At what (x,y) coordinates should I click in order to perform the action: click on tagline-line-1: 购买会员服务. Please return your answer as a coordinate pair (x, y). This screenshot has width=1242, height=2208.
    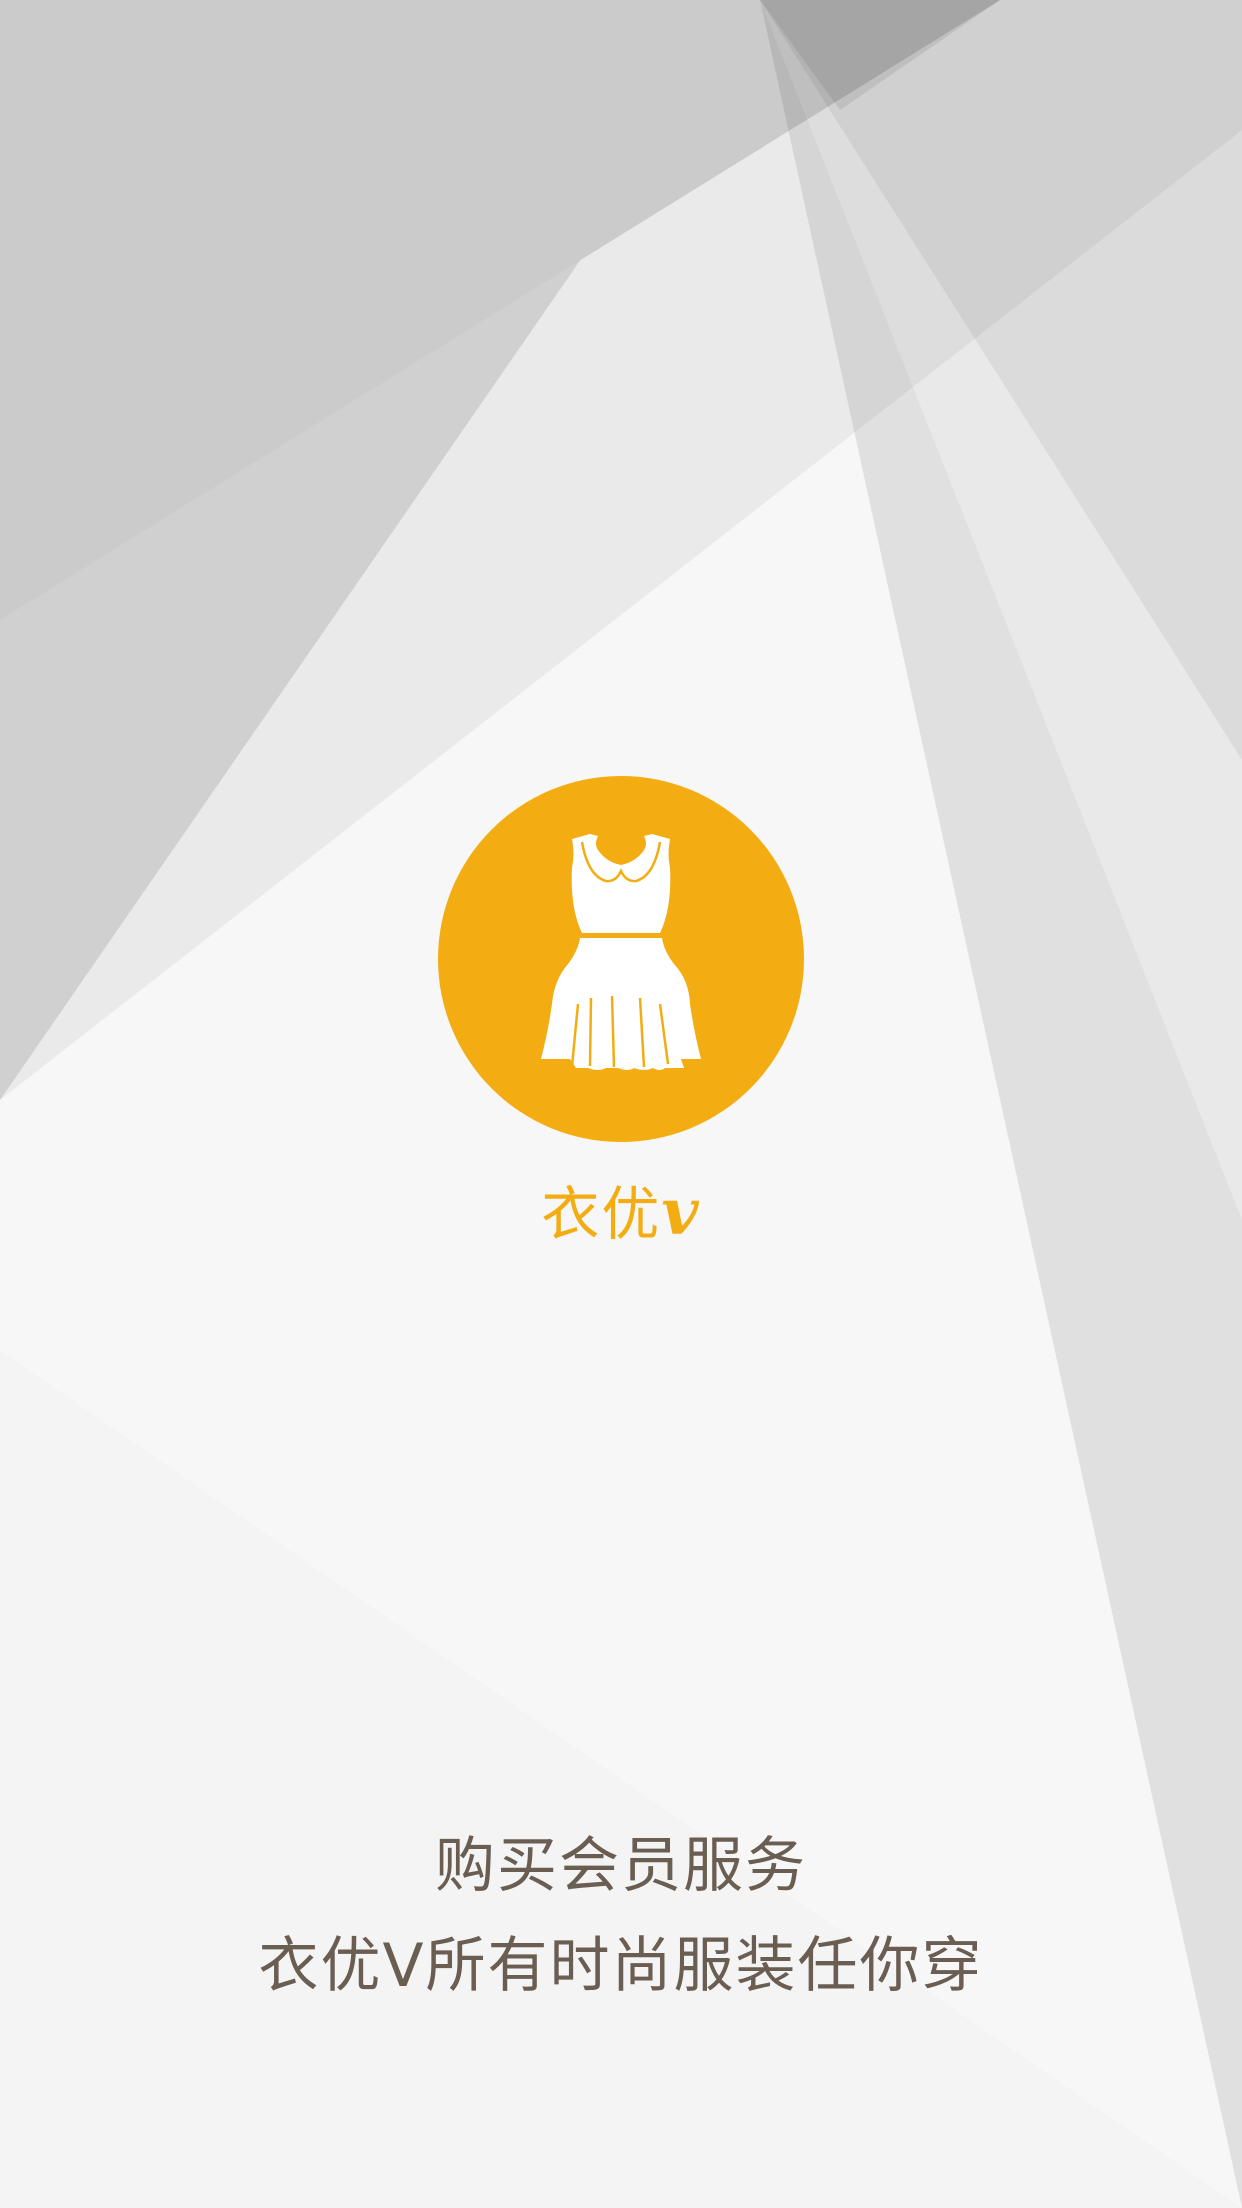
    Looking at the image, I should click on (621, 1866).